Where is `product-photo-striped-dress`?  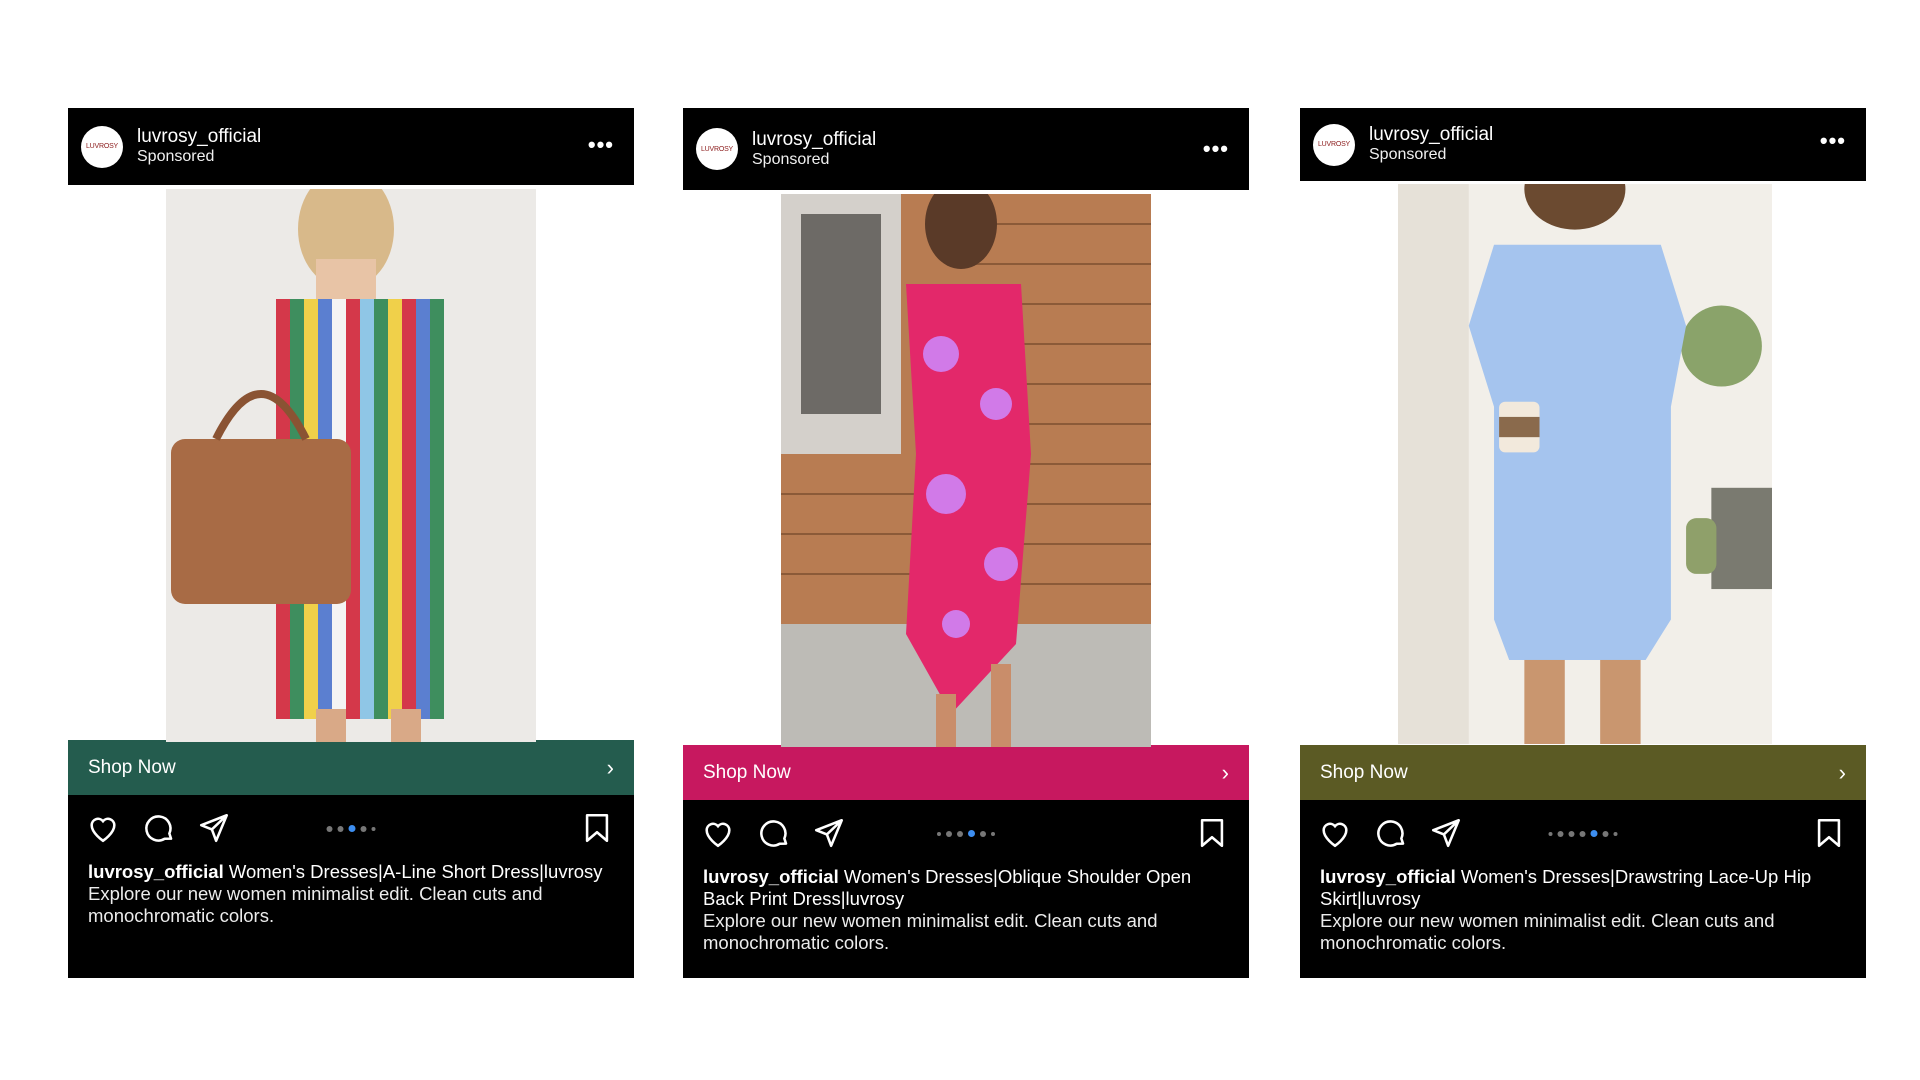
product-photo-striped-dress is located at coordinates (351, 465).